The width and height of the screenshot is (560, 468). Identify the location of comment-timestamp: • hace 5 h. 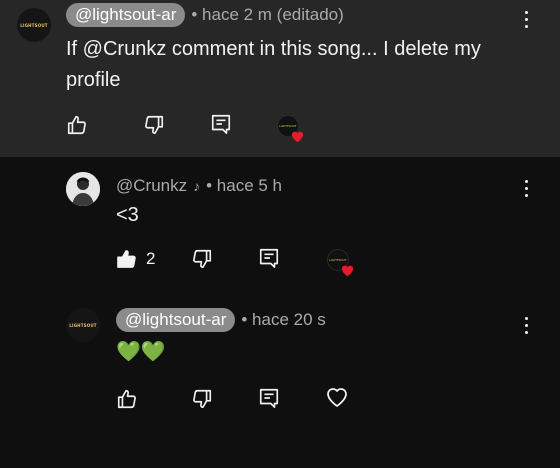
(244, 185).